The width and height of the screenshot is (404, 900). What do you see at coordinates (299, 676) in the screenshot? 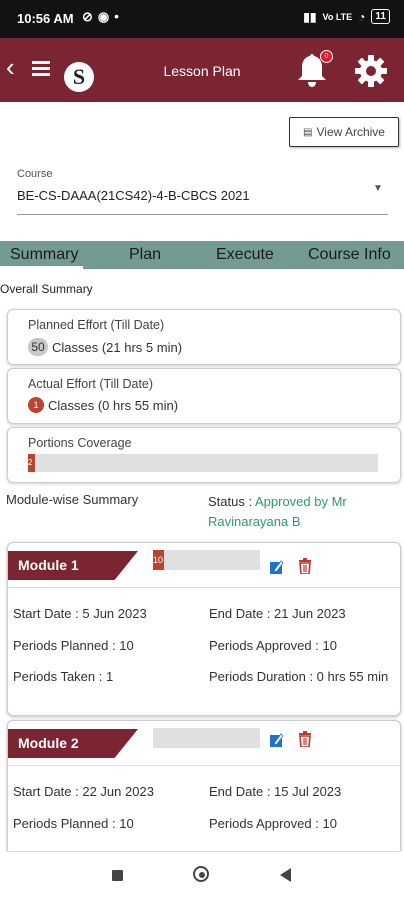
I see `module-periods-duration: Periods Duration : 0 hrs 55 min` at bounding box center [299, 676].